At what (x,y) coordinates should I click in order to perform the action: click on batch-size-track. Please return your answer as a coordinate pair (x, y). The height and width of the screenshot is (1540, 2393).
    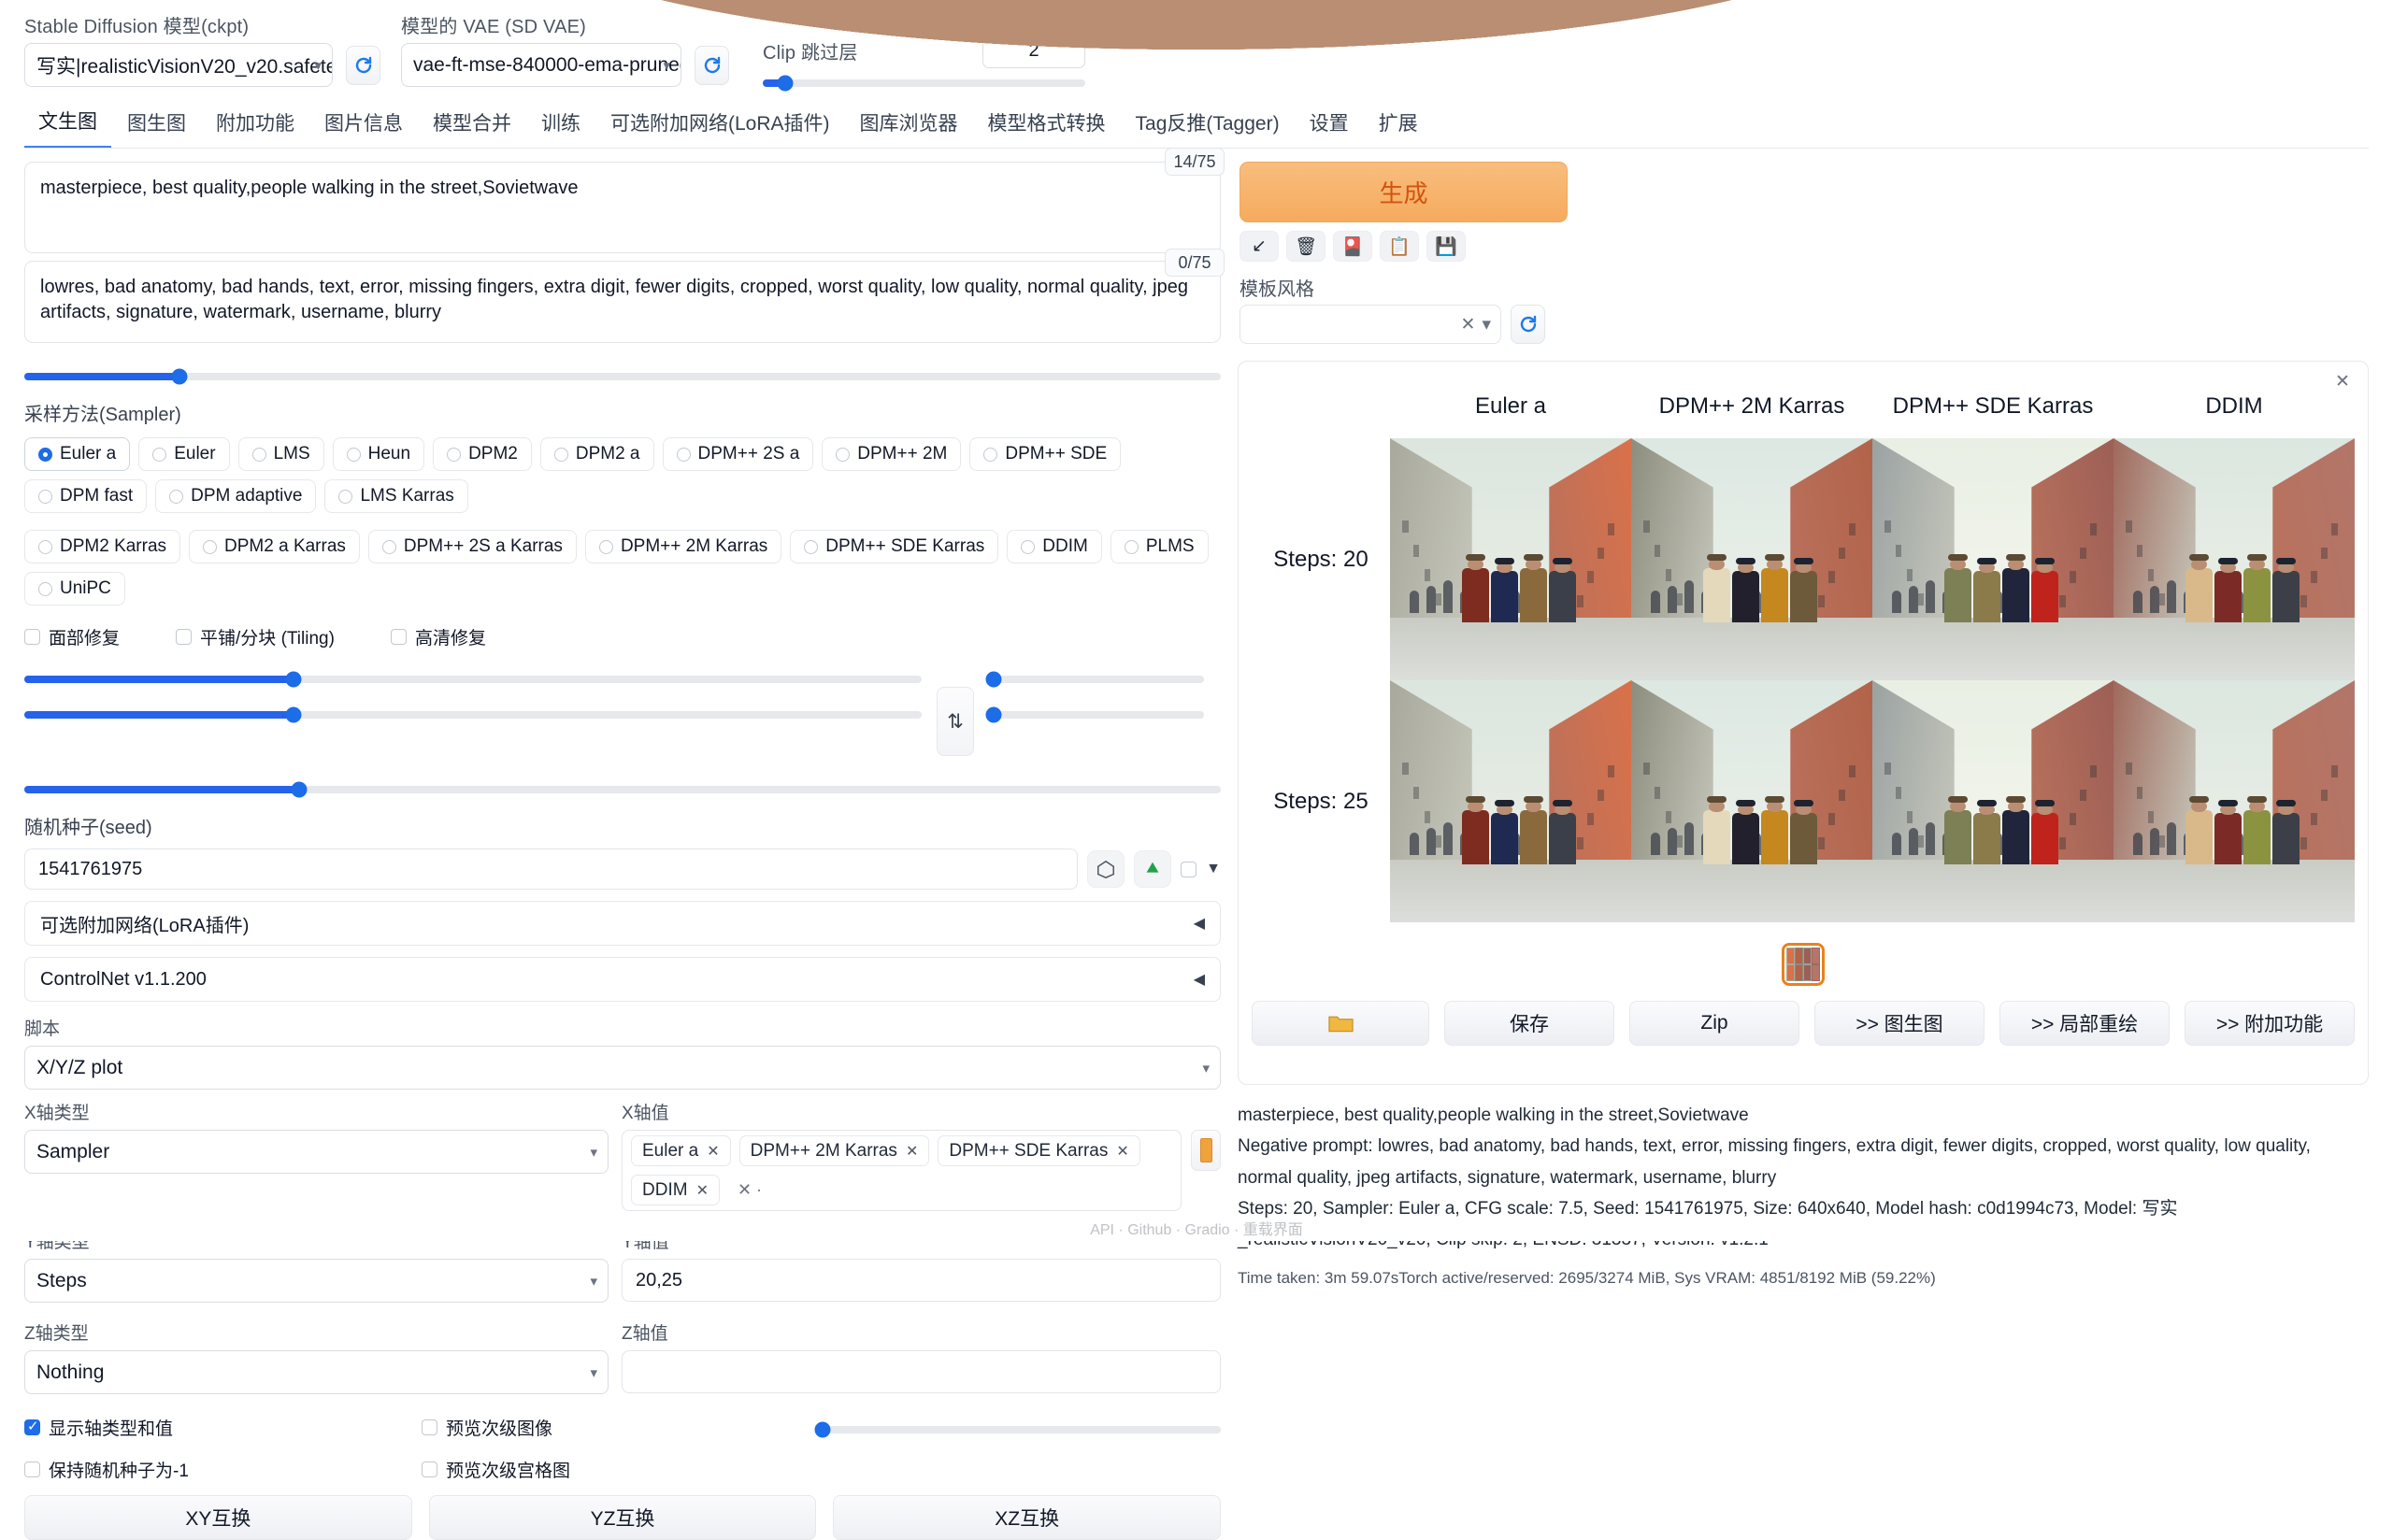
    Looking at the image, I should click on (1094, 714).